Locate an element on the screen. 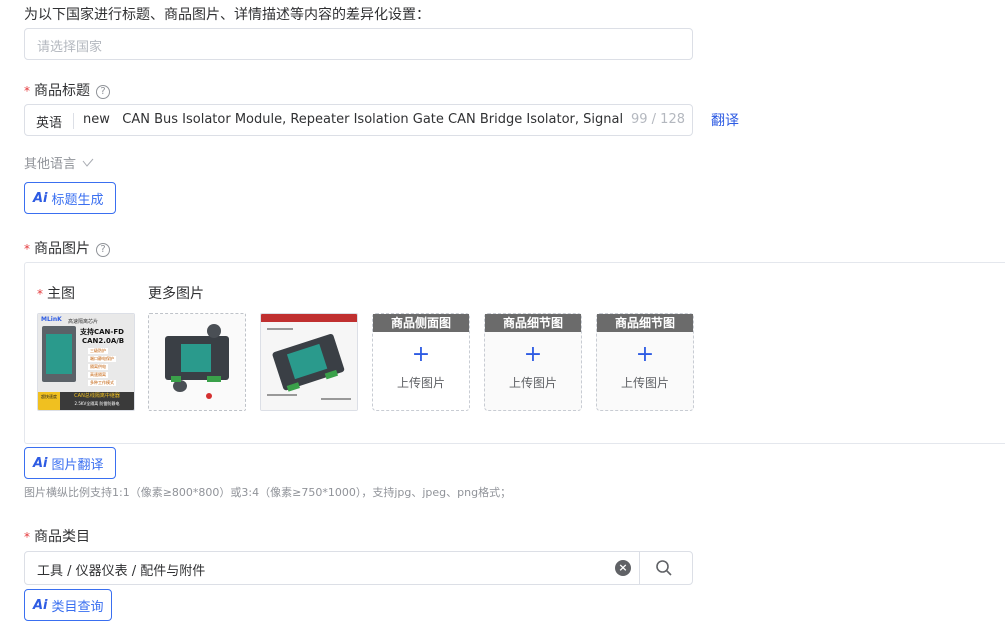 The height and width of the screenshot is (638, 1005). main-image-label-row: * 主图 is located at coordinates (56, 293).